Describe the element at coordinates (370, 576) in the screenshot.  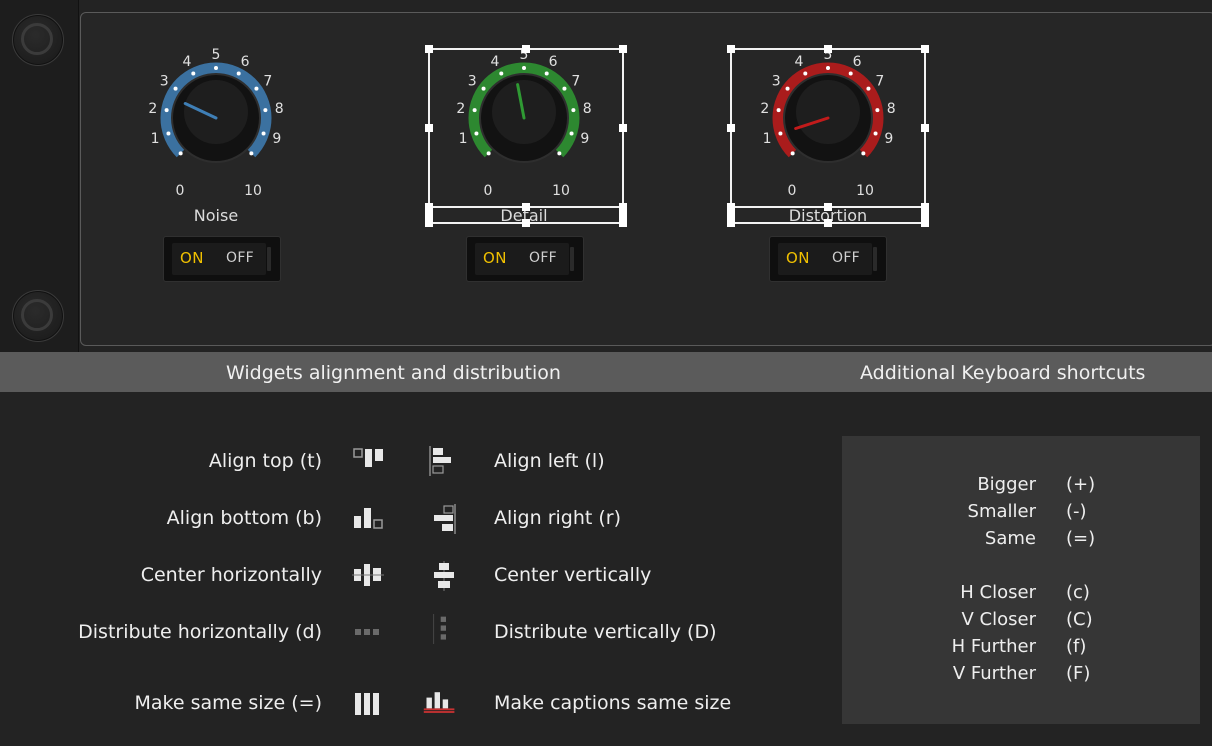
I see `center-horizontally-icon` at that location.